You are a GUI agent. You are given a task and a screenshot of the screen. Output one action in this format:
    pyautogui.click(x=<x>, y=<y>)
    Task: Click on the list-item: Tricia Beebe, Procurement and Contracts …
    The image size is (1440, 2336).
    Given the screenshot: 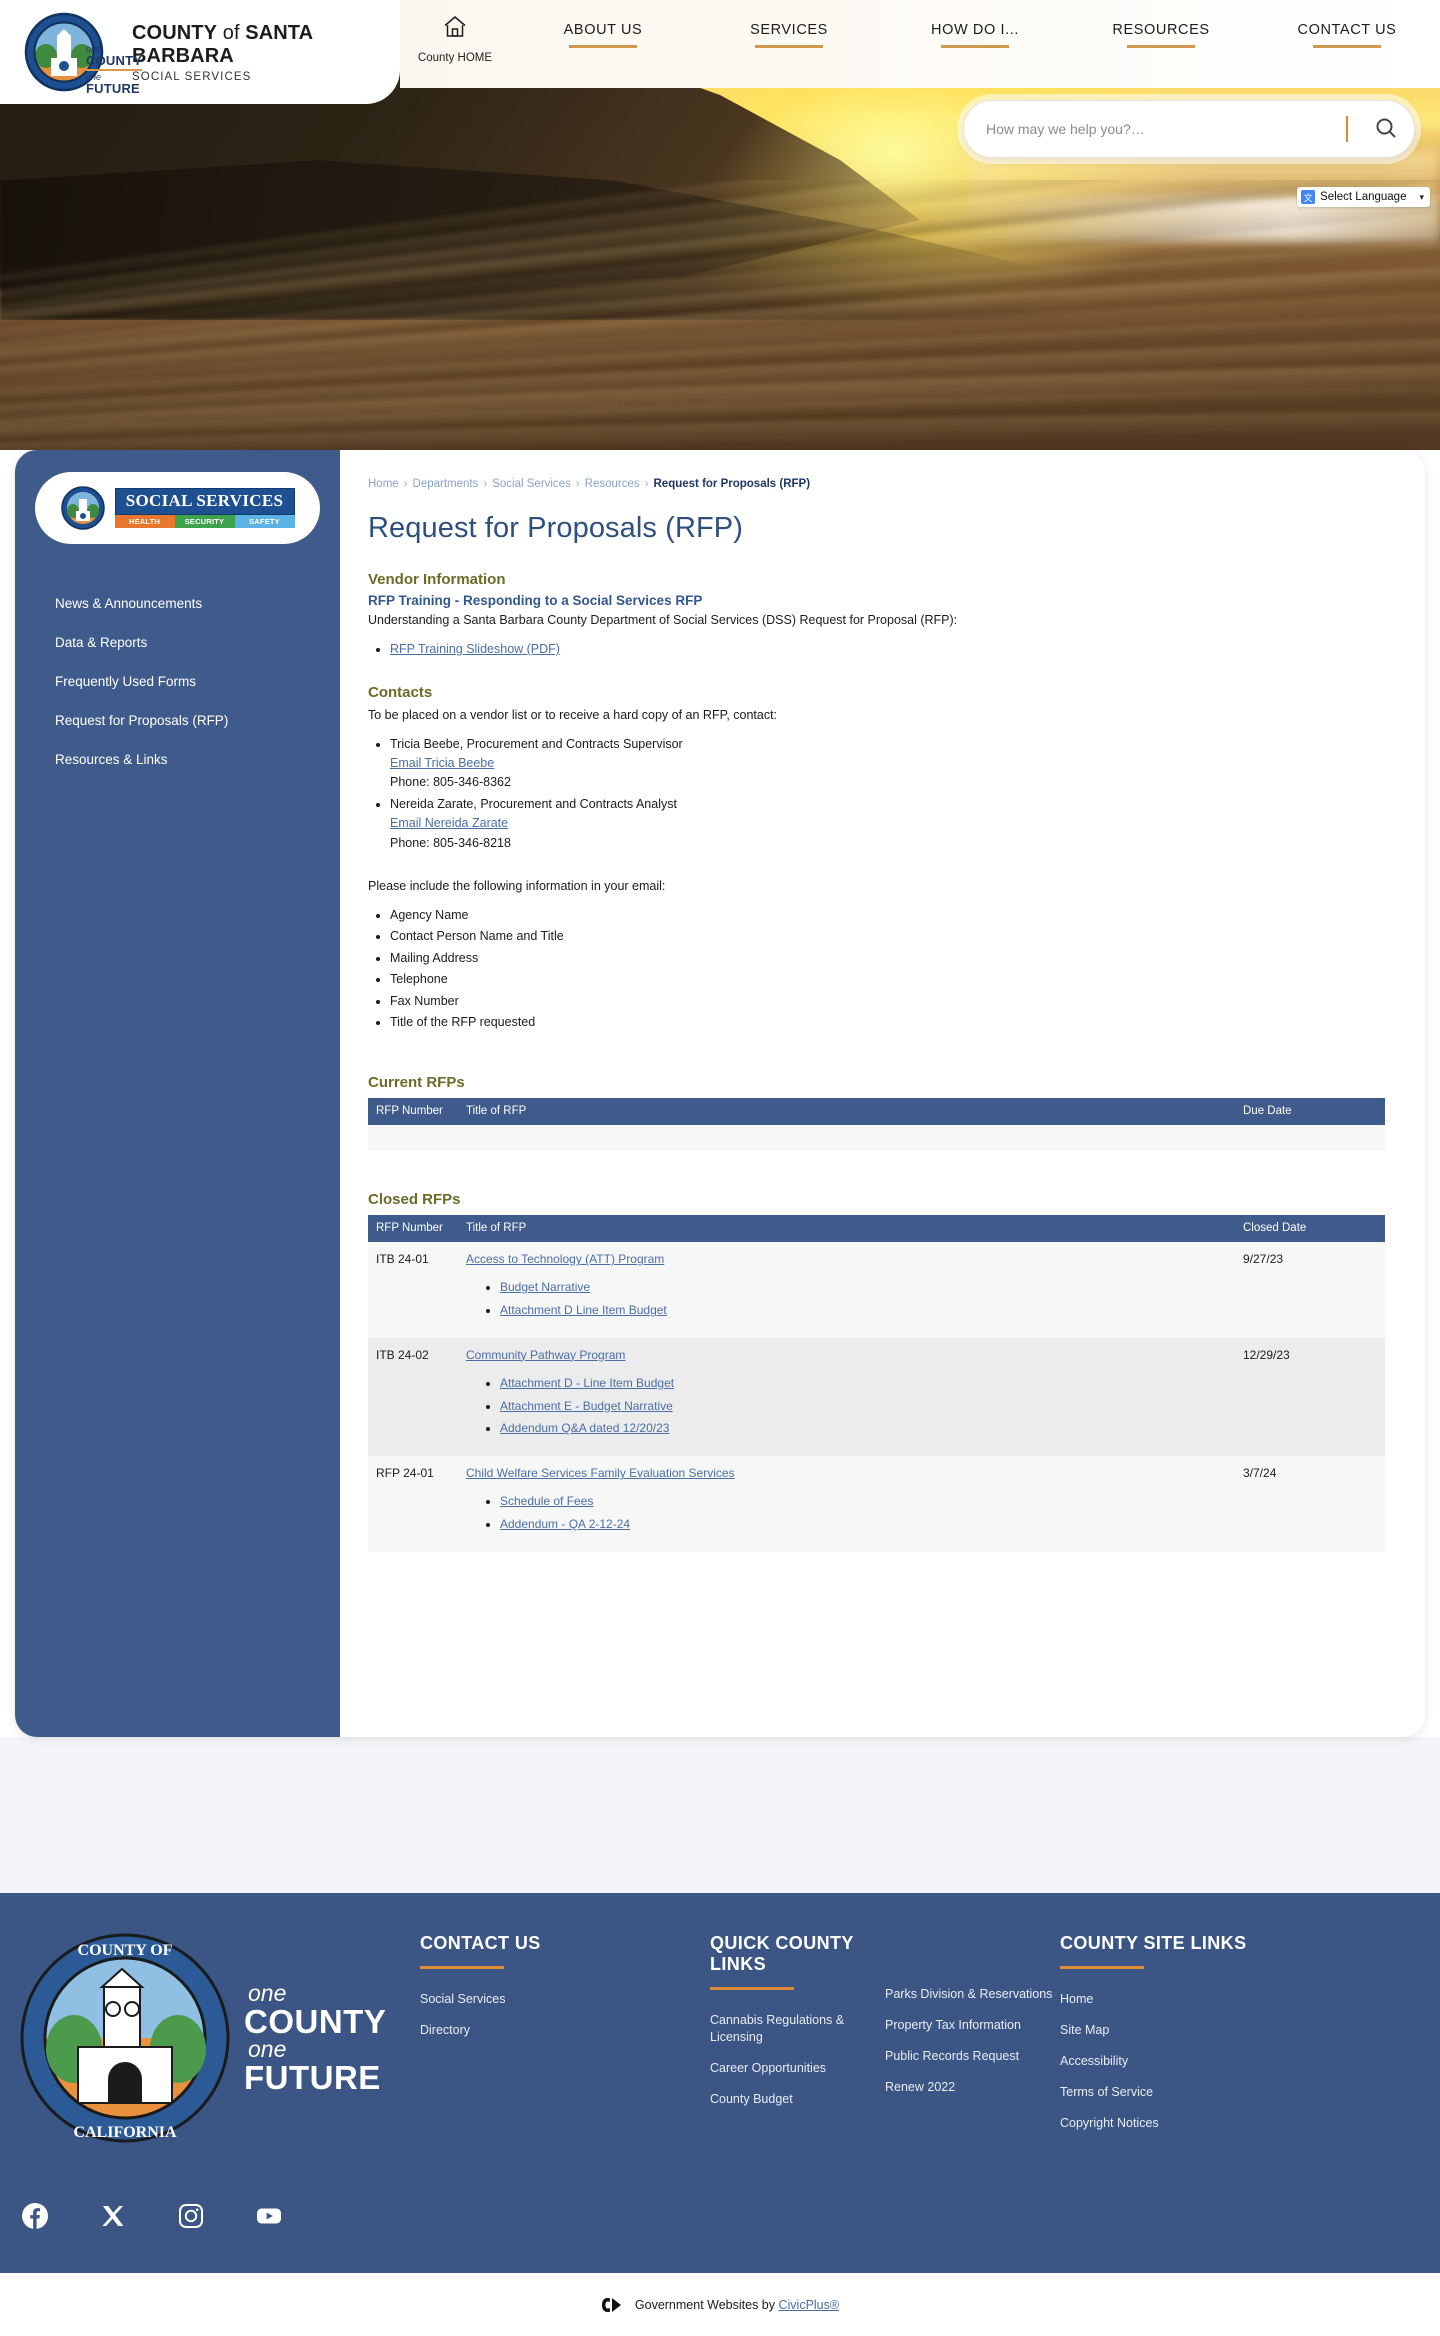 What is the action you would take?
    pyautogui.click(x=887, y=764)
    